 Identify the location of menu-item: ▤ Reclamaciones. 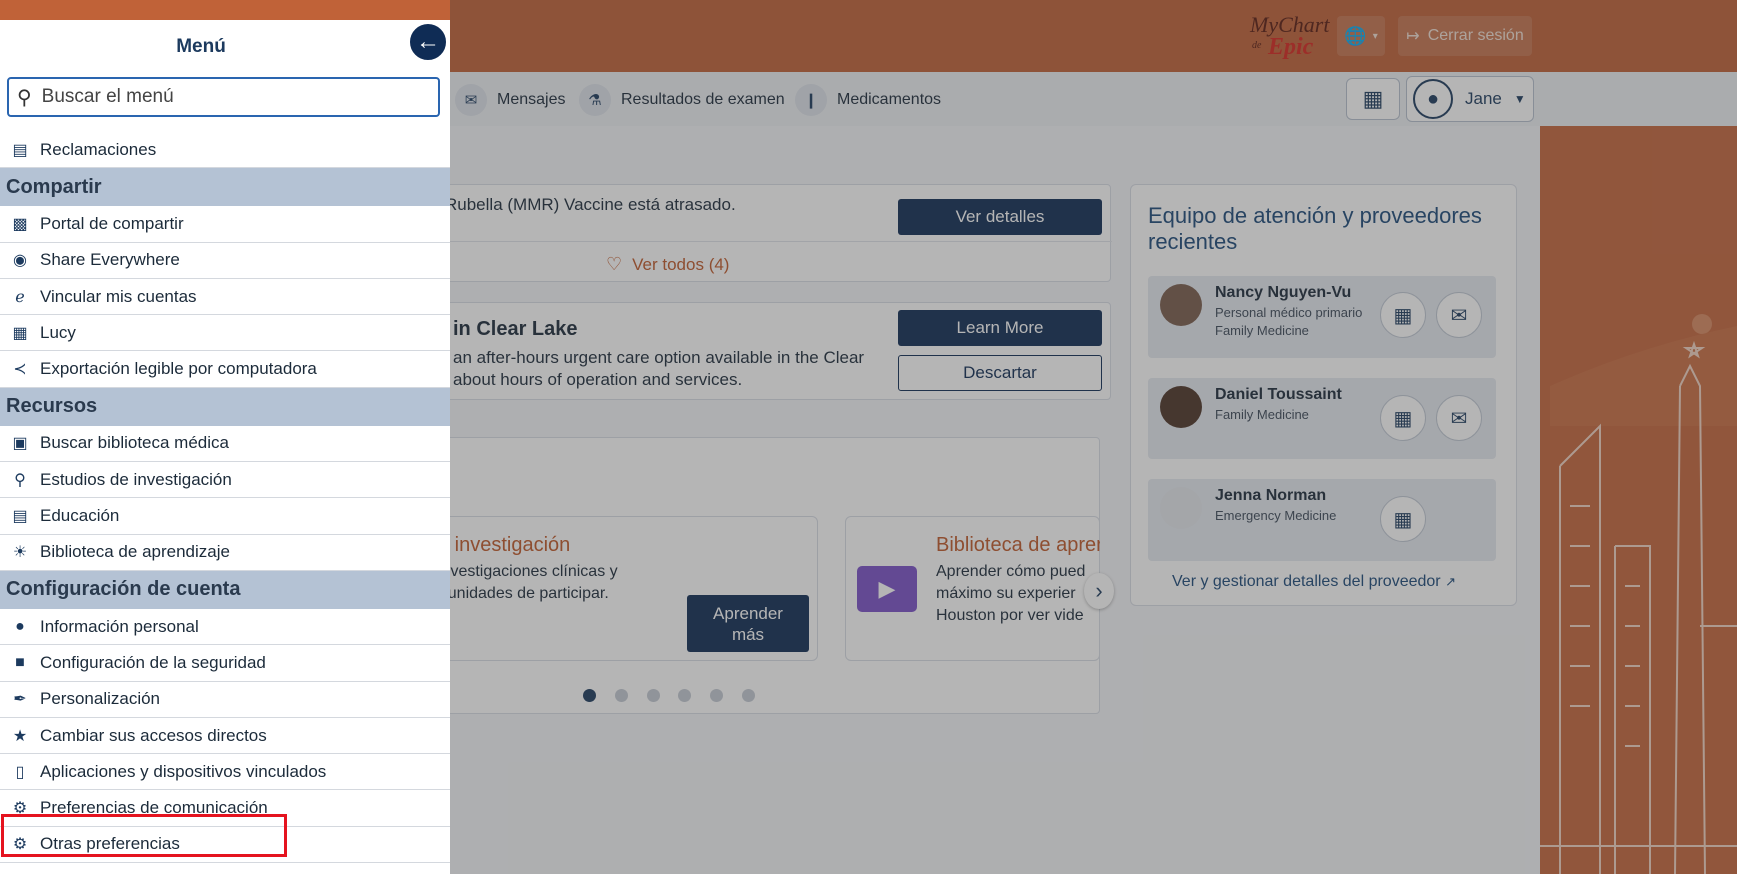
(225, 150).